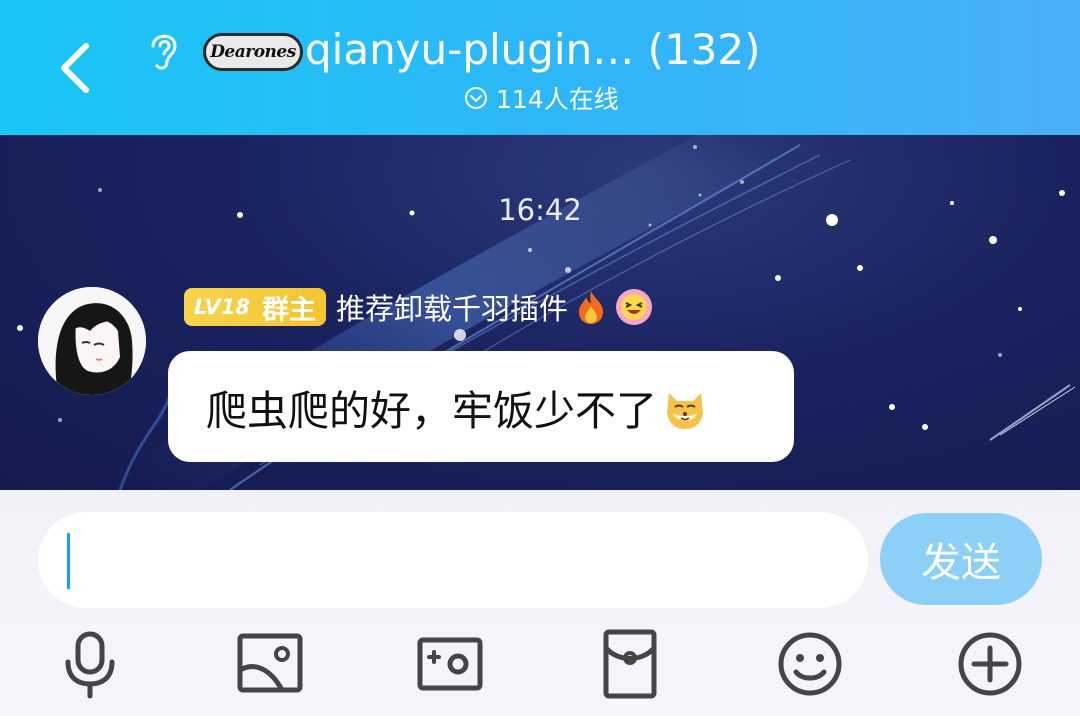 This screenshot has width=1080, height=716. I want to click on ear-icon, so click(163, 51).